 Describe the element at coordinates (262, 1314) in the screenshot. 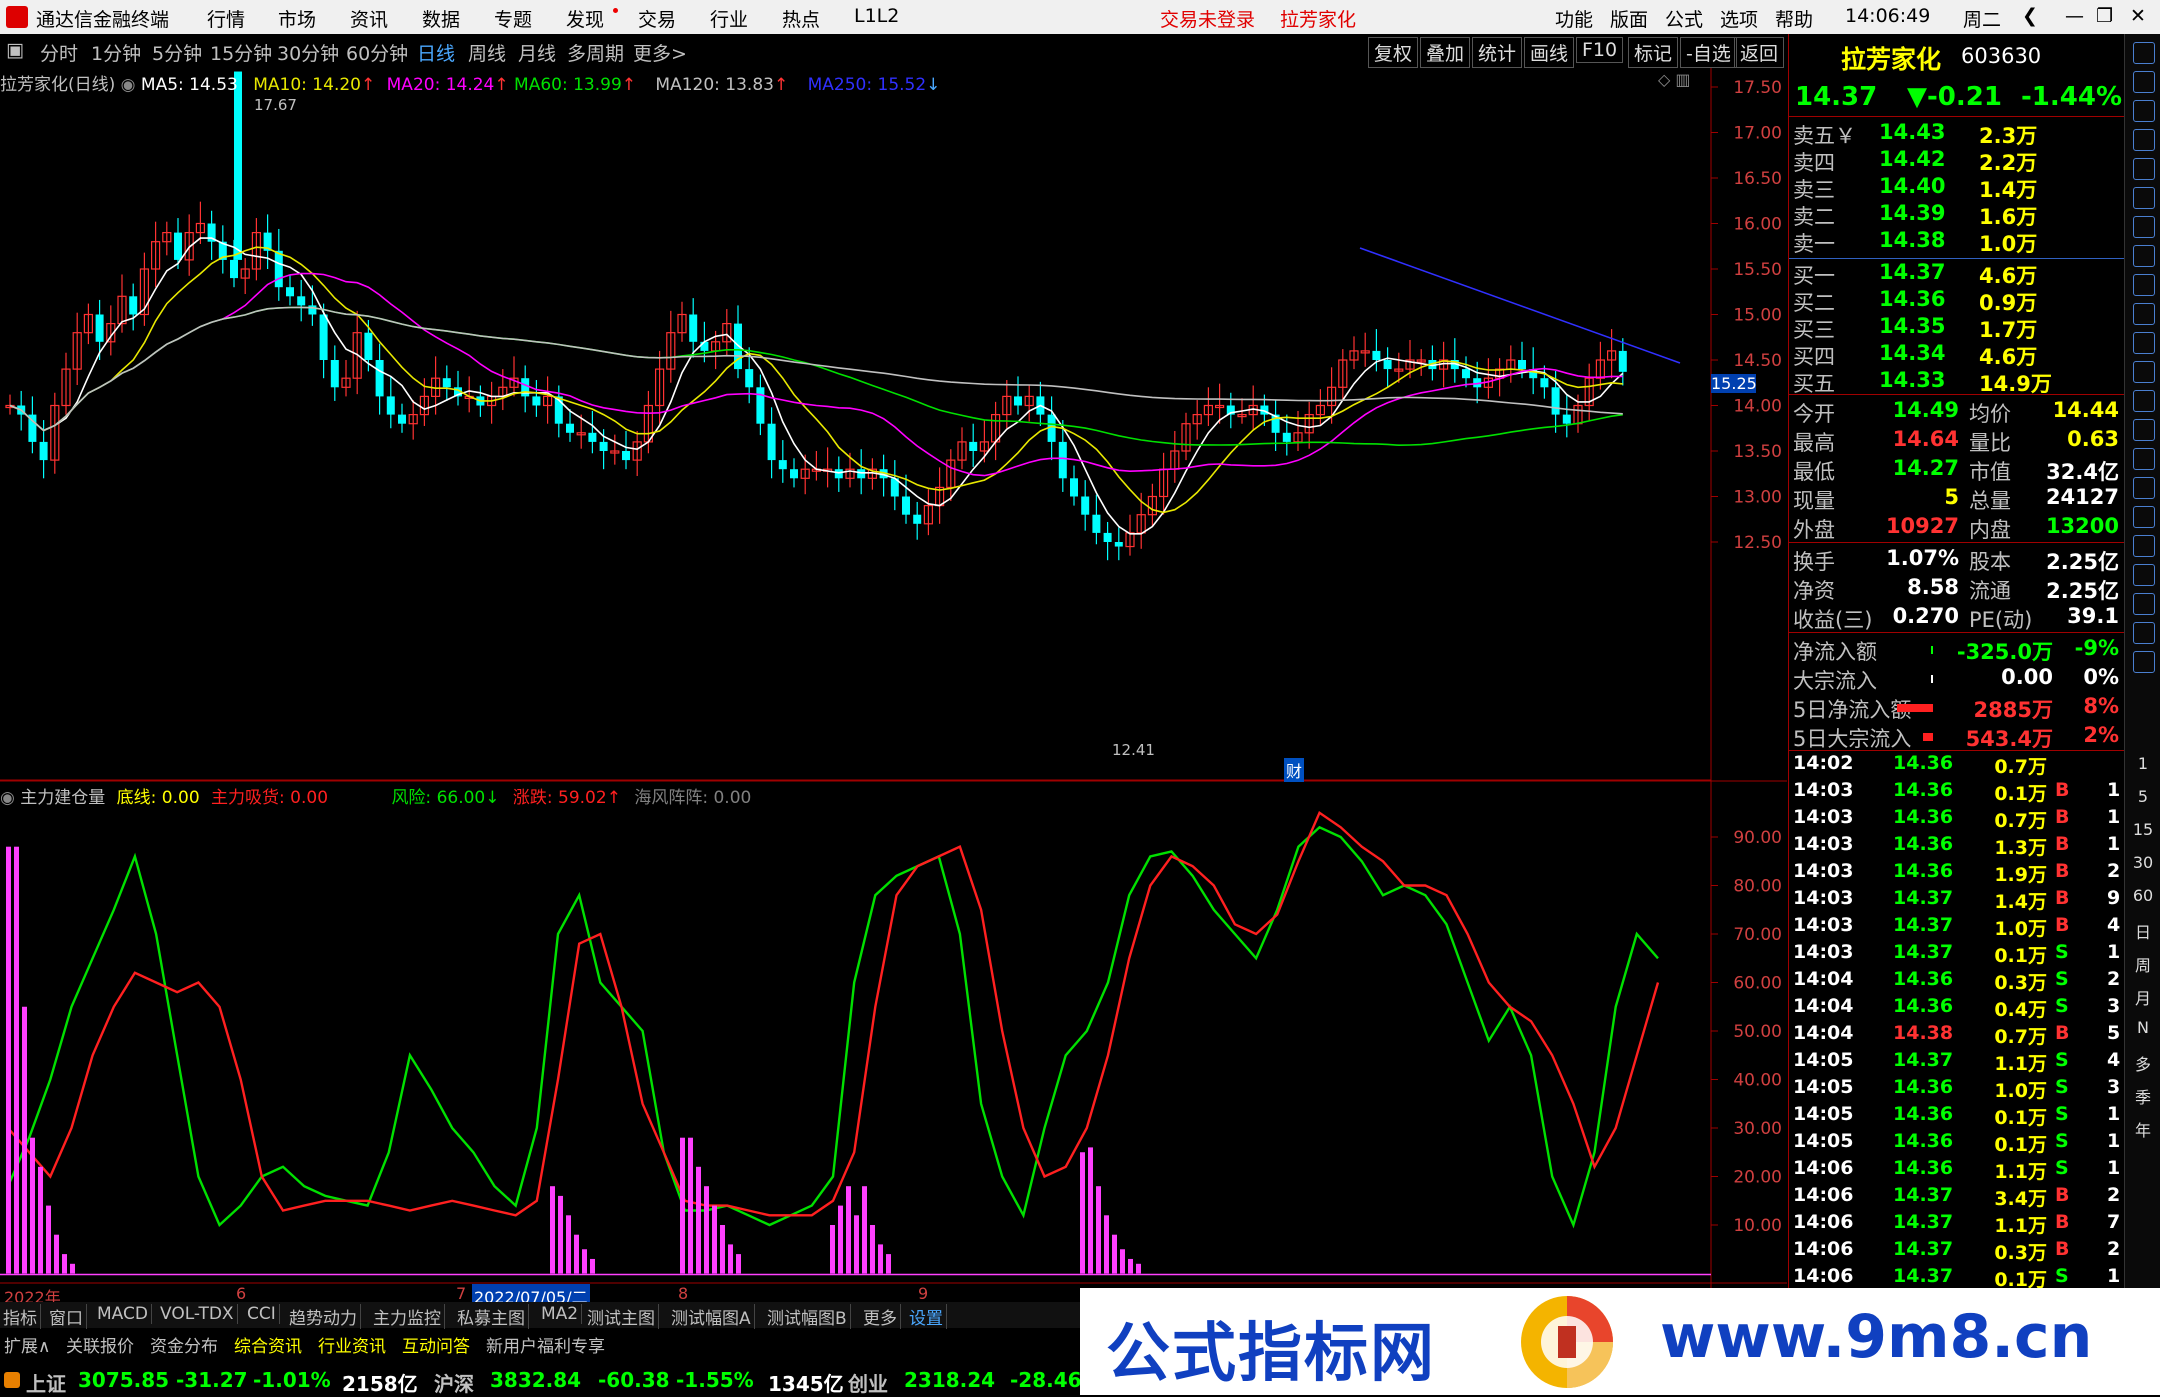

I see `tab-cci: CCI` at that location.